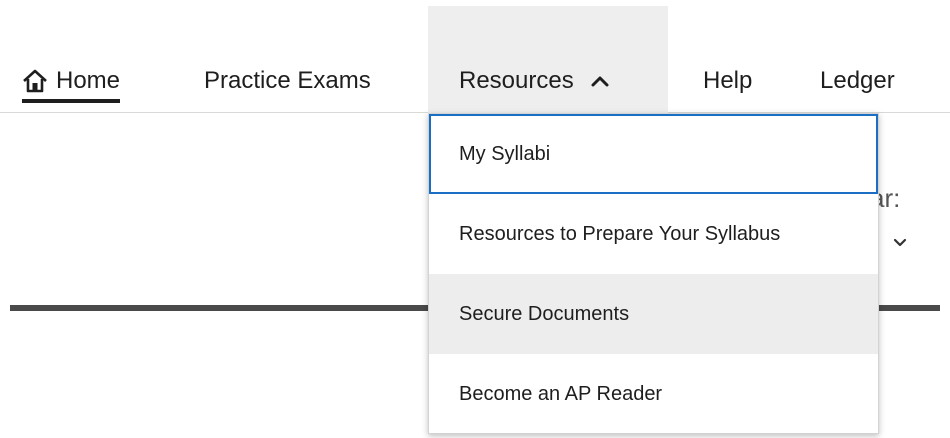 The width and height of the screenshot is (950, 438). I want to click on nav-item-home: Home, so click(71, 84).